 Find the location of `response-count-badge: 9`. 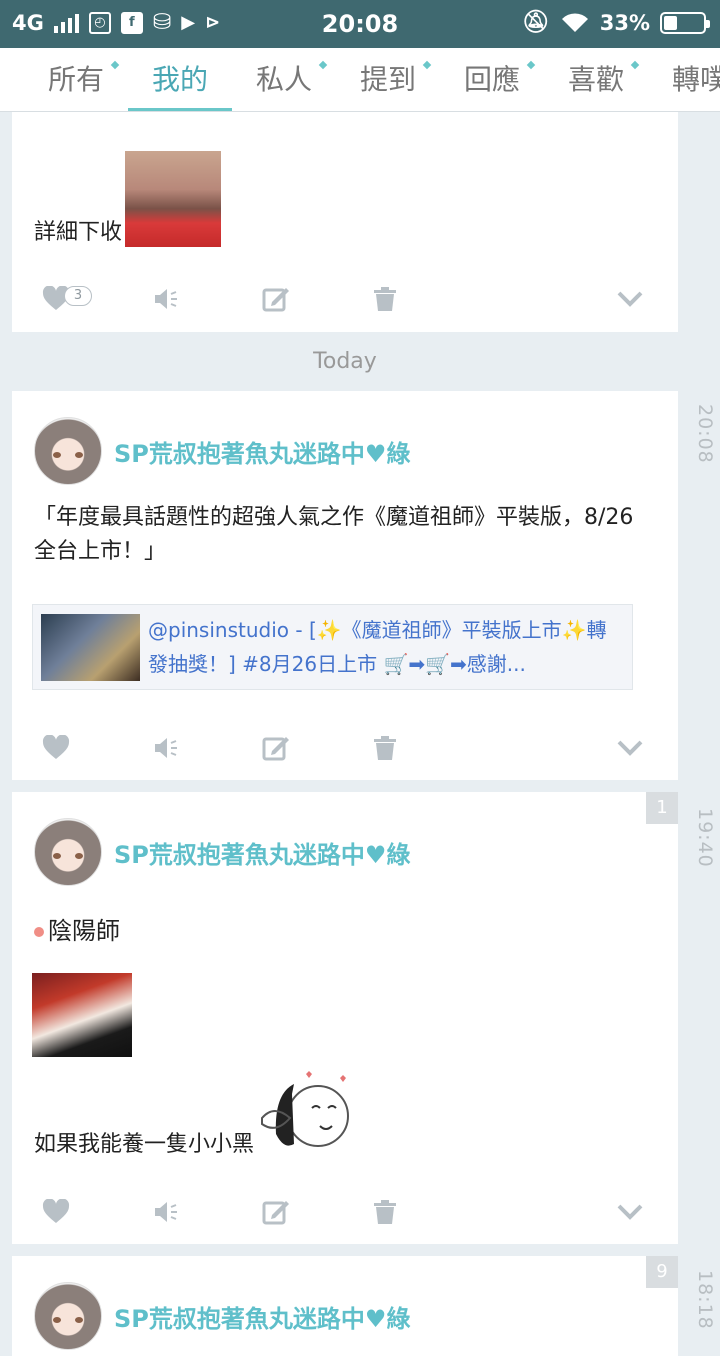

response-count-badge: 9 is located at coordinates (662, 1272).